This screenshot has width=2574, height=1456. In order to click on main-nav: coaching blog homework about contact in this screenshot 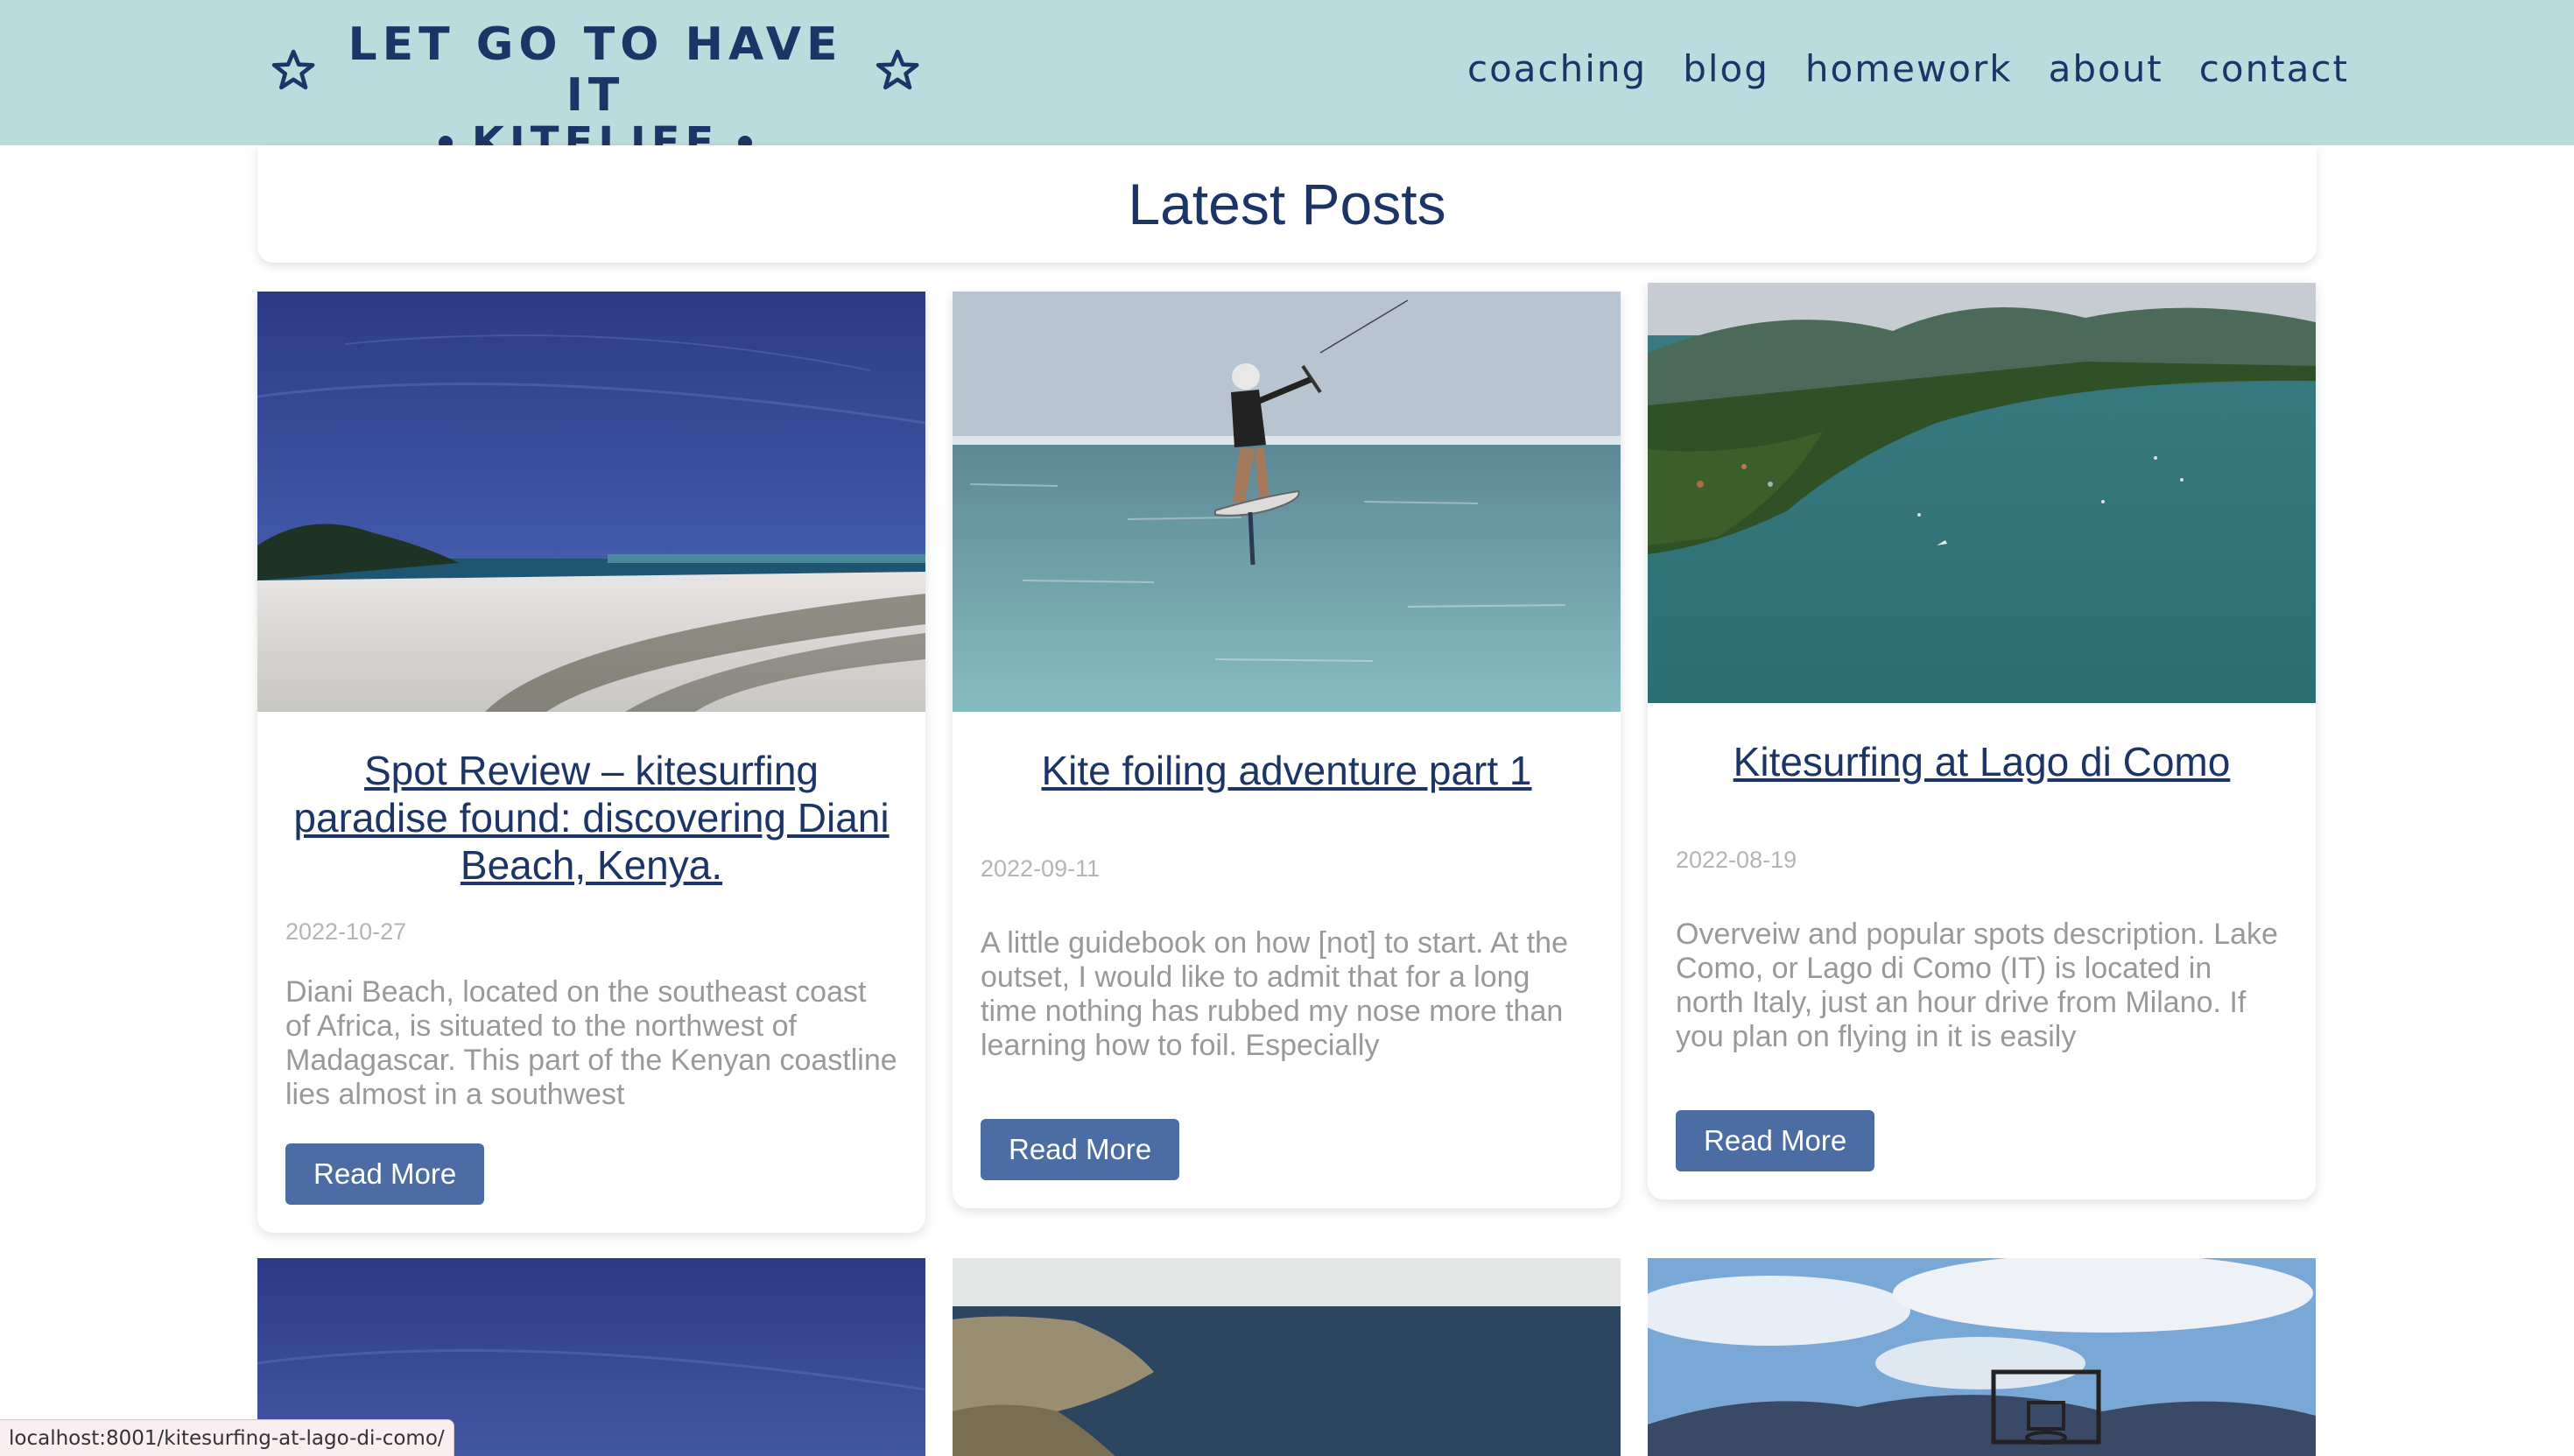, I will do `click(1908, 68)`.